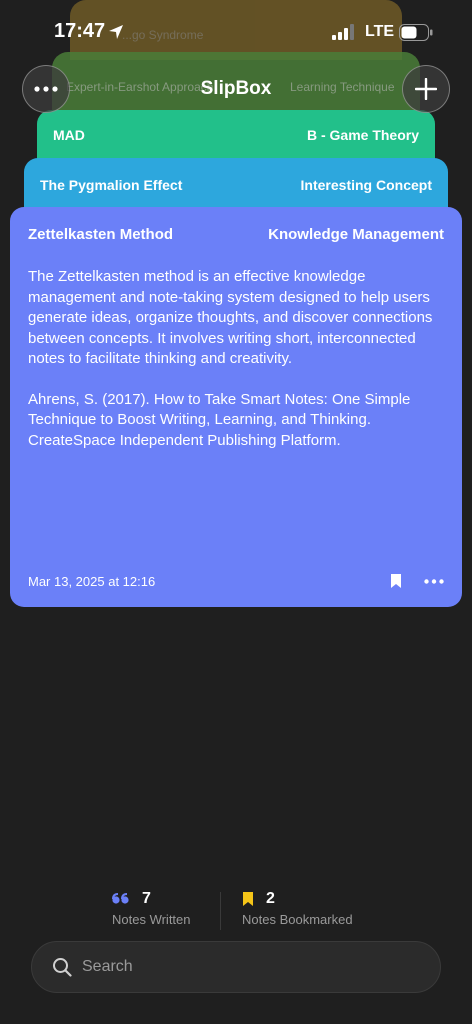 The width and height of the screenshot is (472, 1024). What do you see at coordinates (236, 32) in the screenshot?
I see `status-bar: 17:47 LTE` at bounding box center [236, 32].